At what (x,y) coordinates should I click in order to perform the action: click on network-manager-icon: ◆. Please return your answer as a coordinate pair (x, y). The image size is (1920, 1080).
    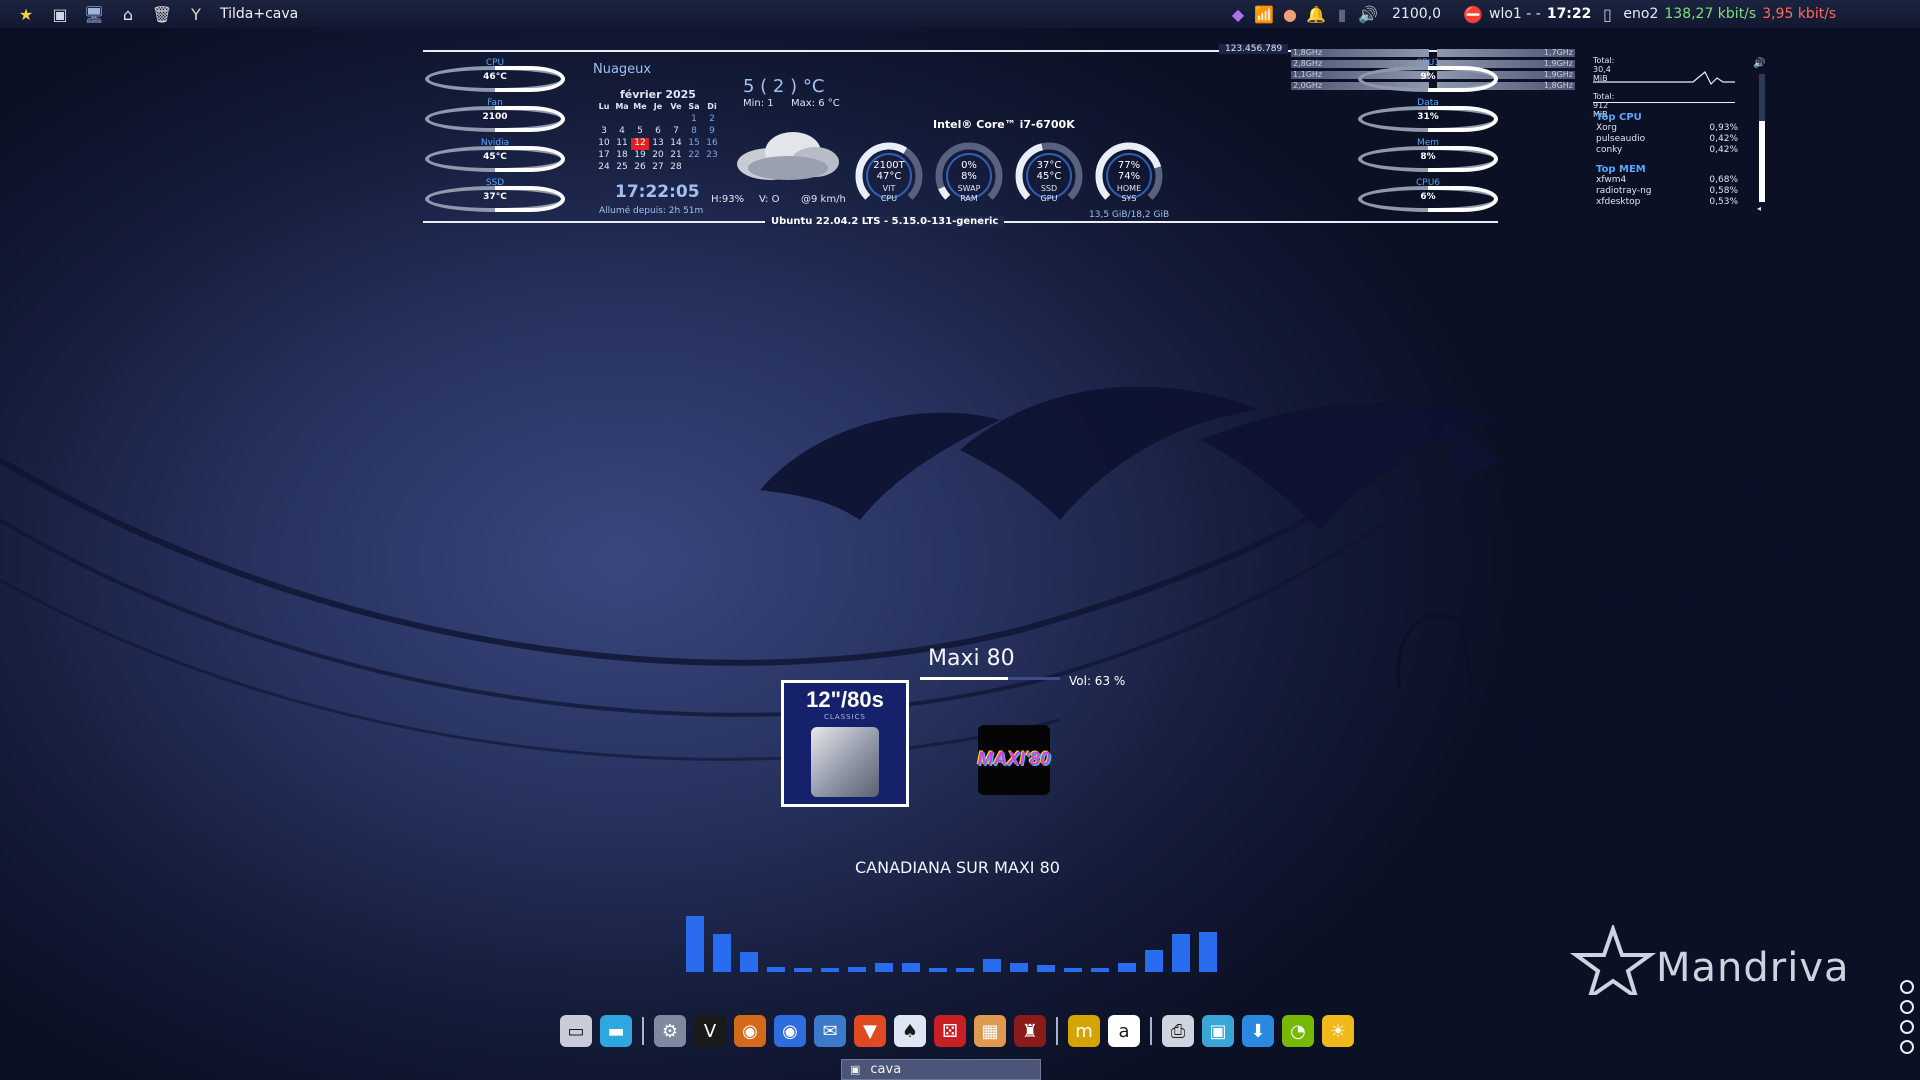
    Looking at the image, I should click on (1238, 14).